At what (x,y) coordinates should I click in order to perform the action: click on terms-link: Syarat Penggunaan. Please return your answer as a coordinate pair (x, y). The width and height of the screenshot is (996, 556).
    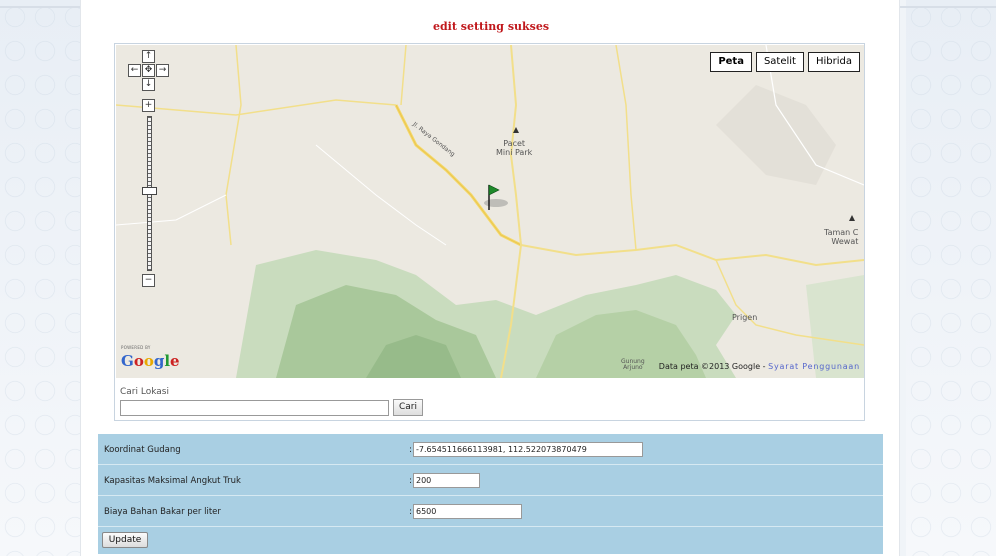
    Looking at the image, I should click on (814, 366).